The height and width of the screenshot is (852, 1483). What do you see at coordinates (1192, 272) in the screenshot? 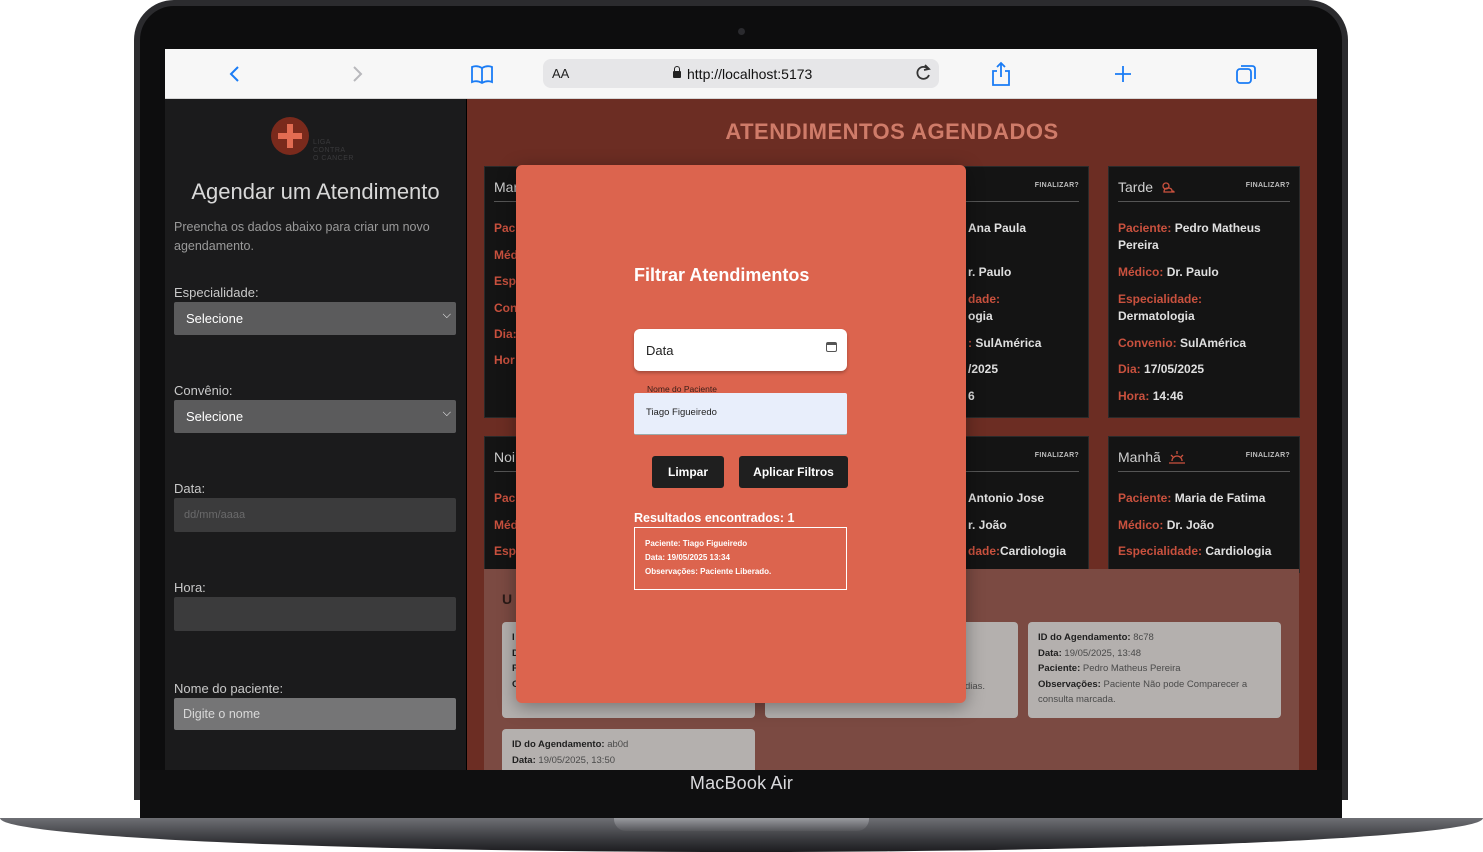
I see `card-value: Dr. Paulo` at bounding box center [1192, 272].